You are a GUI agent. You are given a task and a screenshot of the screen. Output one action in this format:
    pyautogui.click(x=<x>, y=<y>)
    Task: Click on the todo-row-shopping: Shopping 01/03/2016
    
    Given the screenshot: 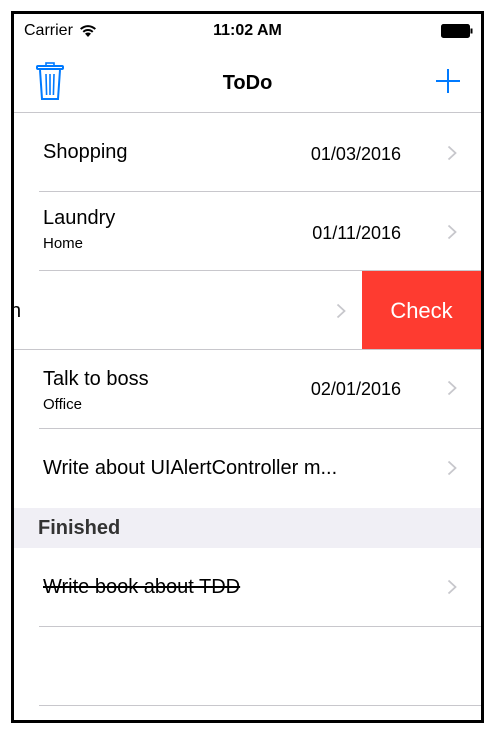 What is the action you would take?
    pyautogui.click(x=247, y=152)
    